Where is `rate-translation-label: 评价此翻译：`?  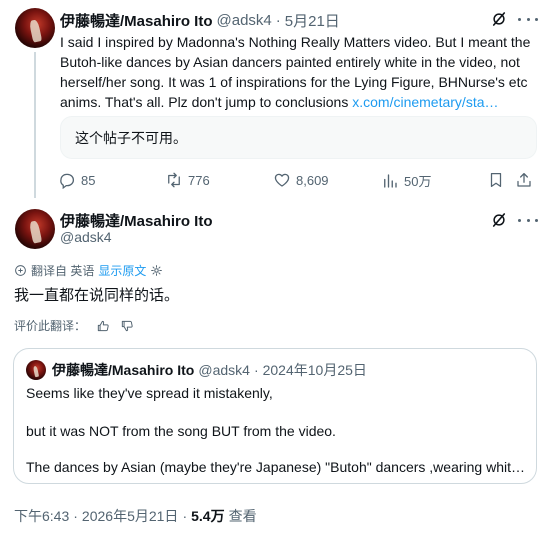
rate-translation-label: 评价此翻译： is located at coordinates (50, 326).